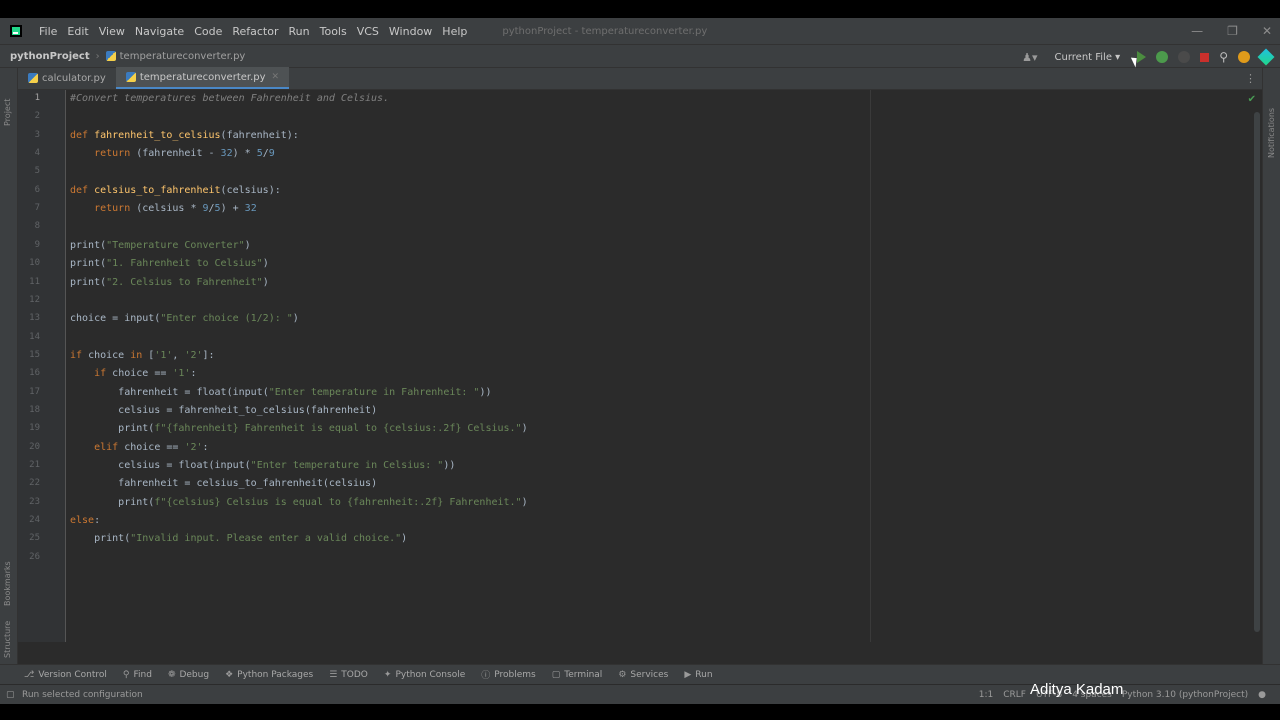 The height and width of the screenshot is (720, 1280). What do you see at coordinates (1205, 57) in the screenshot?
I see `stop-icon` at bounding box center [1205, 57].